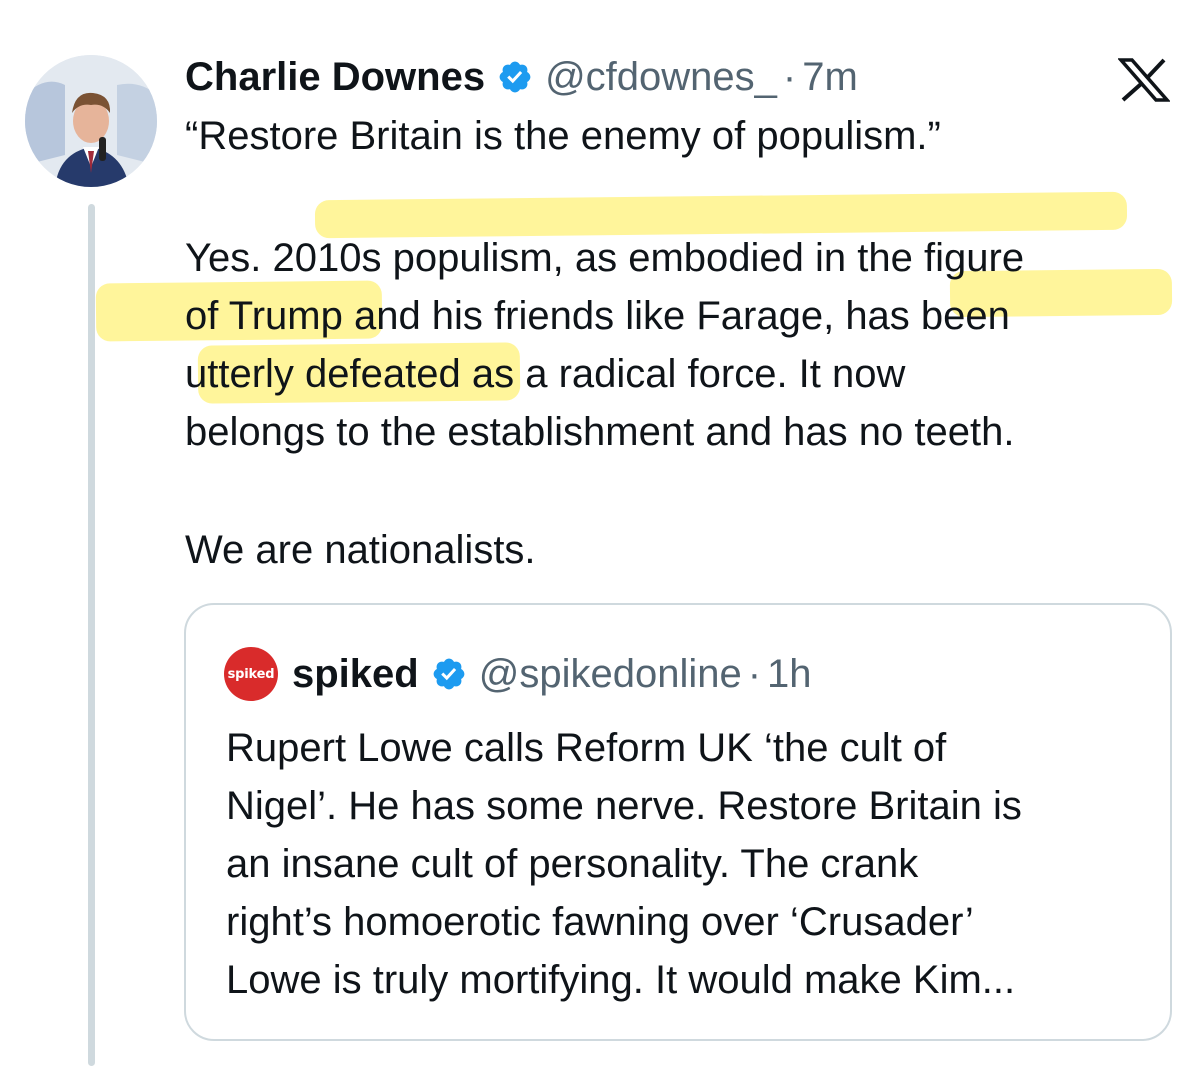 This screenshot has height=1066, width=1200. Describe the element at coordinates (572, 864) in the screenshot. I see `quoted-text-line: an insane cult of personality. The crank` at that location.